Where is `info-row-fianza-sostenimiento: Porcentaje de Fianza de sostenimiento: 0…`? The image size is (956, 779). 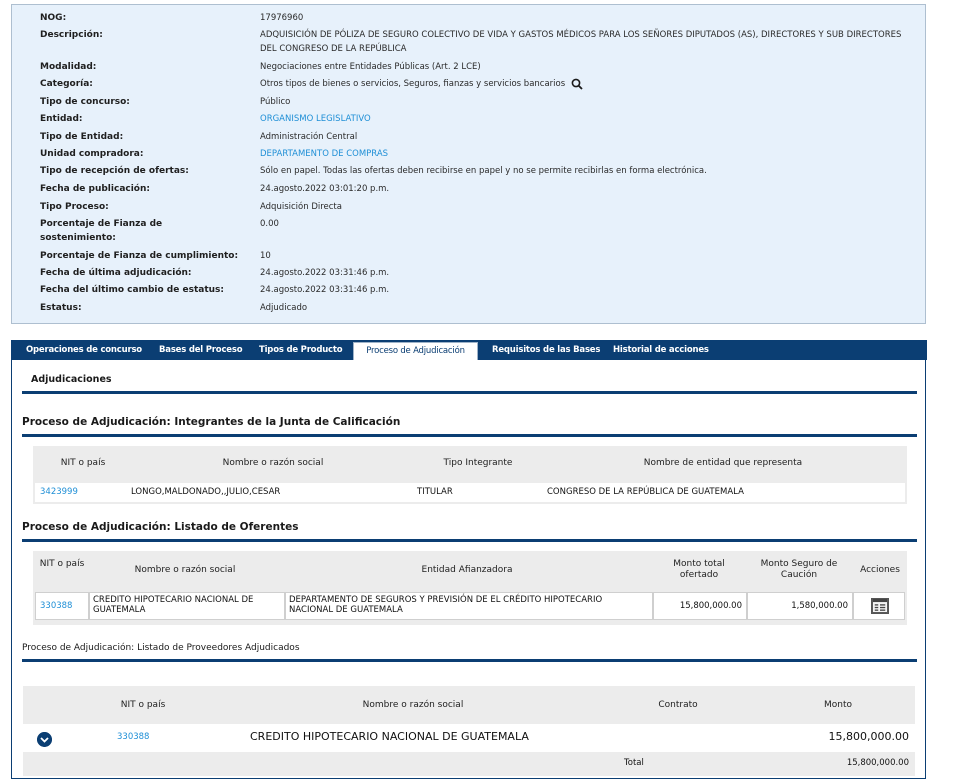 info-row-fianza-sostenimiento: Porcentaje de Fianza de sostenimiento: 0… is located at coordinates (478, 231).